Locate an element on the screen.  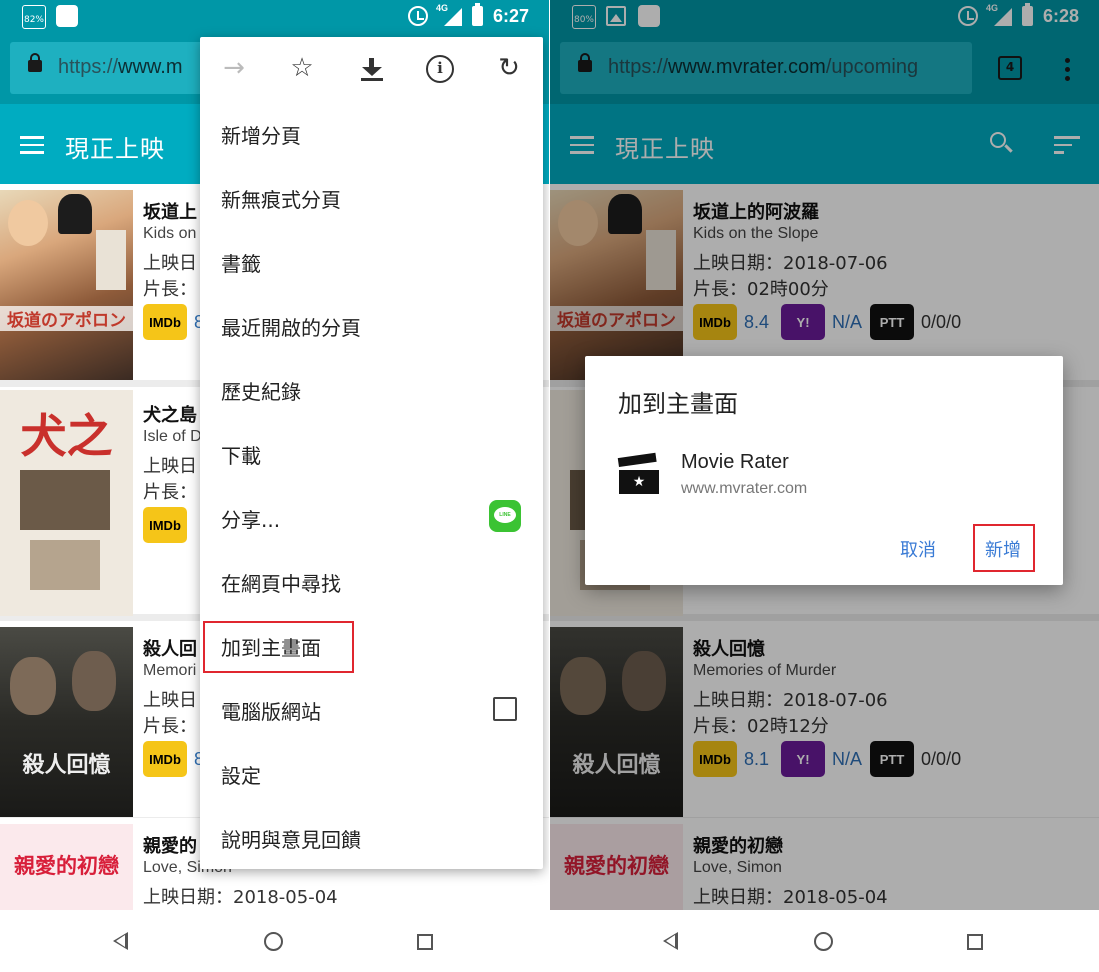
shortcut-name: Movie Rater is located at coordinates (735, 462).